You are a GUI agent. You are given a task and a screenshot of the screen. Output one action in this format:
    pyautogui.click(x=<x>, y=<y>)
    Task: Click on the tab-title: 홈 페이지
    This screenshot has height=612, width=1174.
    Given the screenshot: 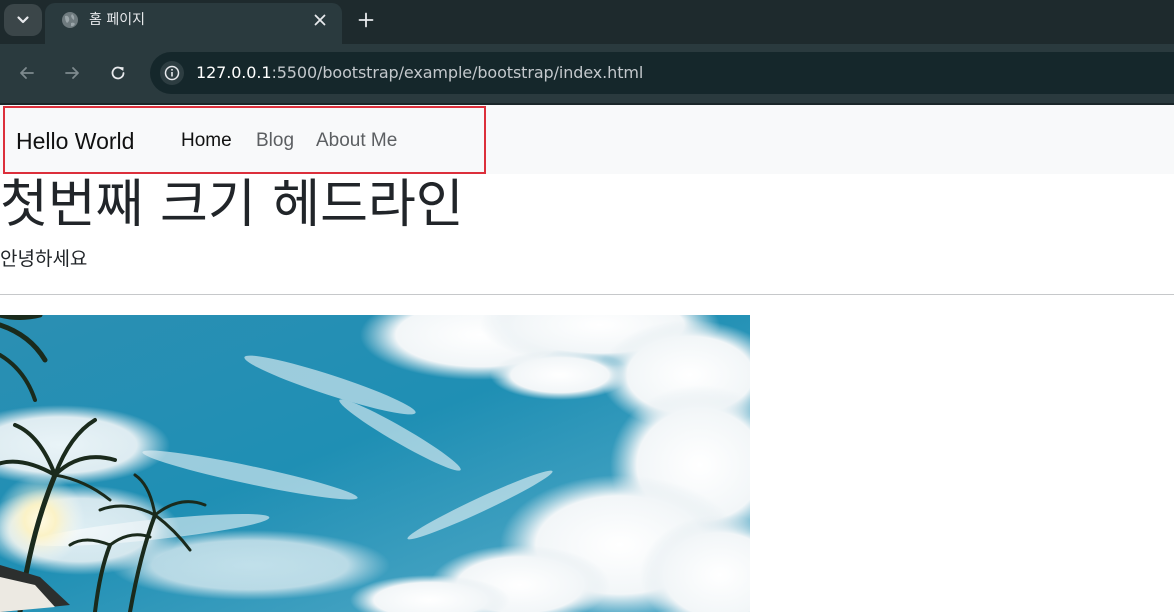 What is the action you would take?
    pyautogui.click(x=117, y=20)
    